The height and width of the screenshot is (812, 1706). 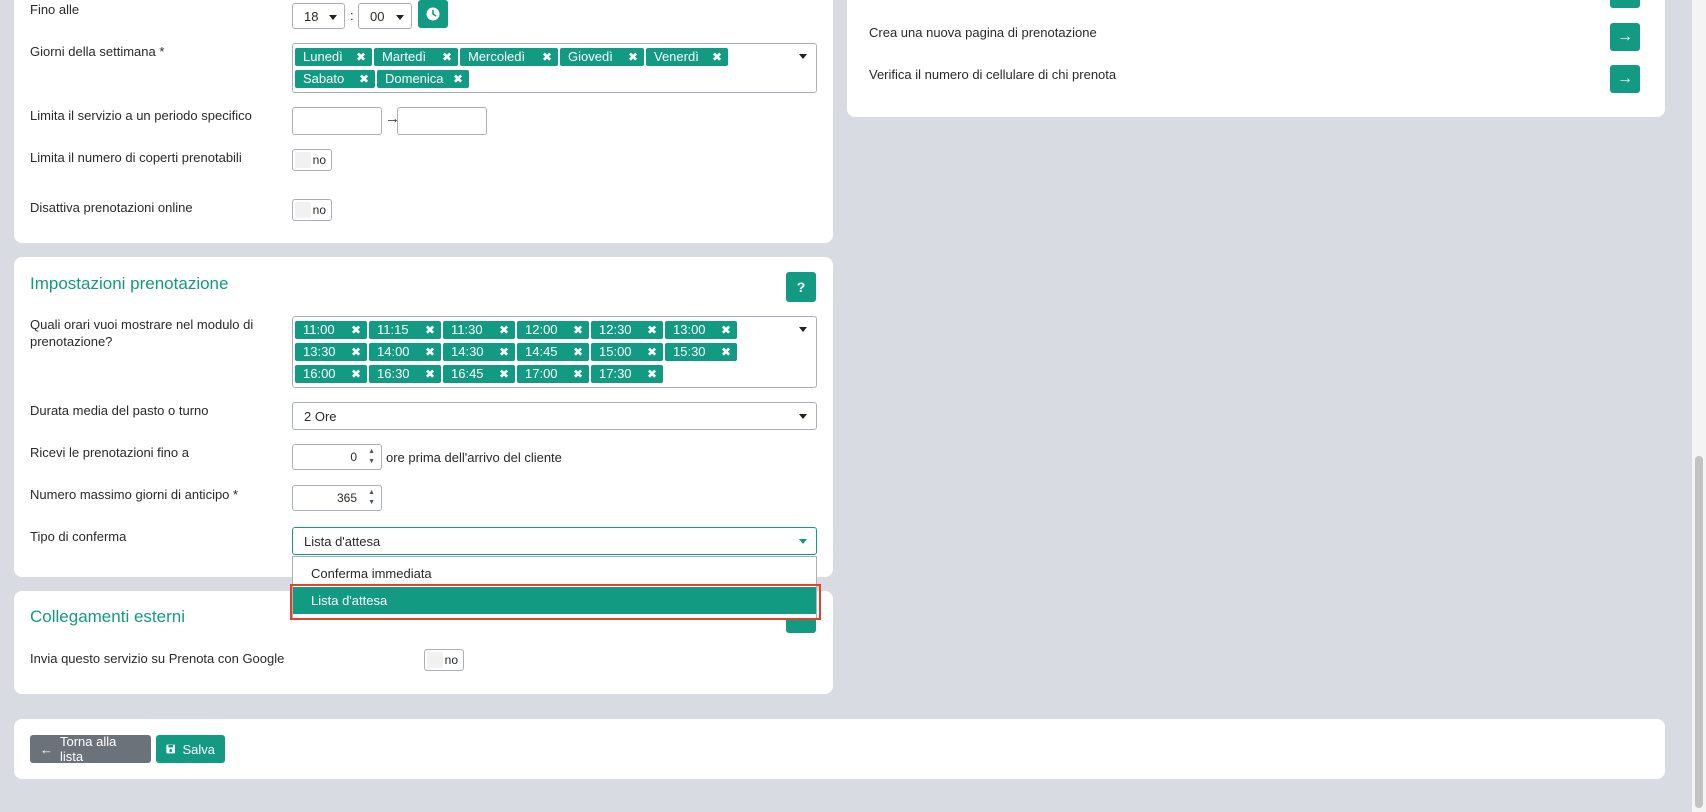 What do you see at coordinates (171, 749) in the screenshot?
I see `floppy-disk-icon` at bounding box center [171, 749].